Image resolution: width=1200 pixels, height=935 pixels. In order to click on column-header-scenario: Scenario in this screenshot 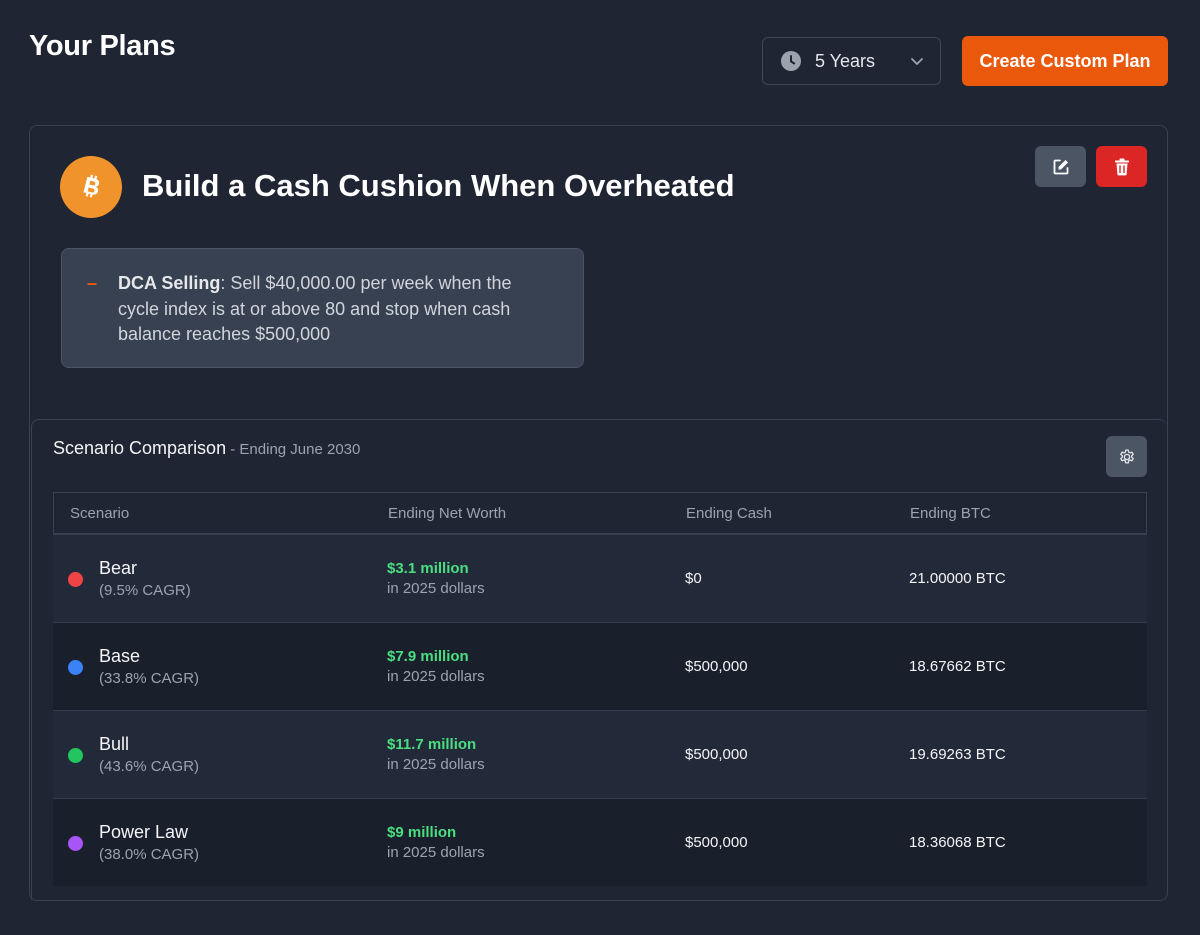, I will do `click(100, 513)`.